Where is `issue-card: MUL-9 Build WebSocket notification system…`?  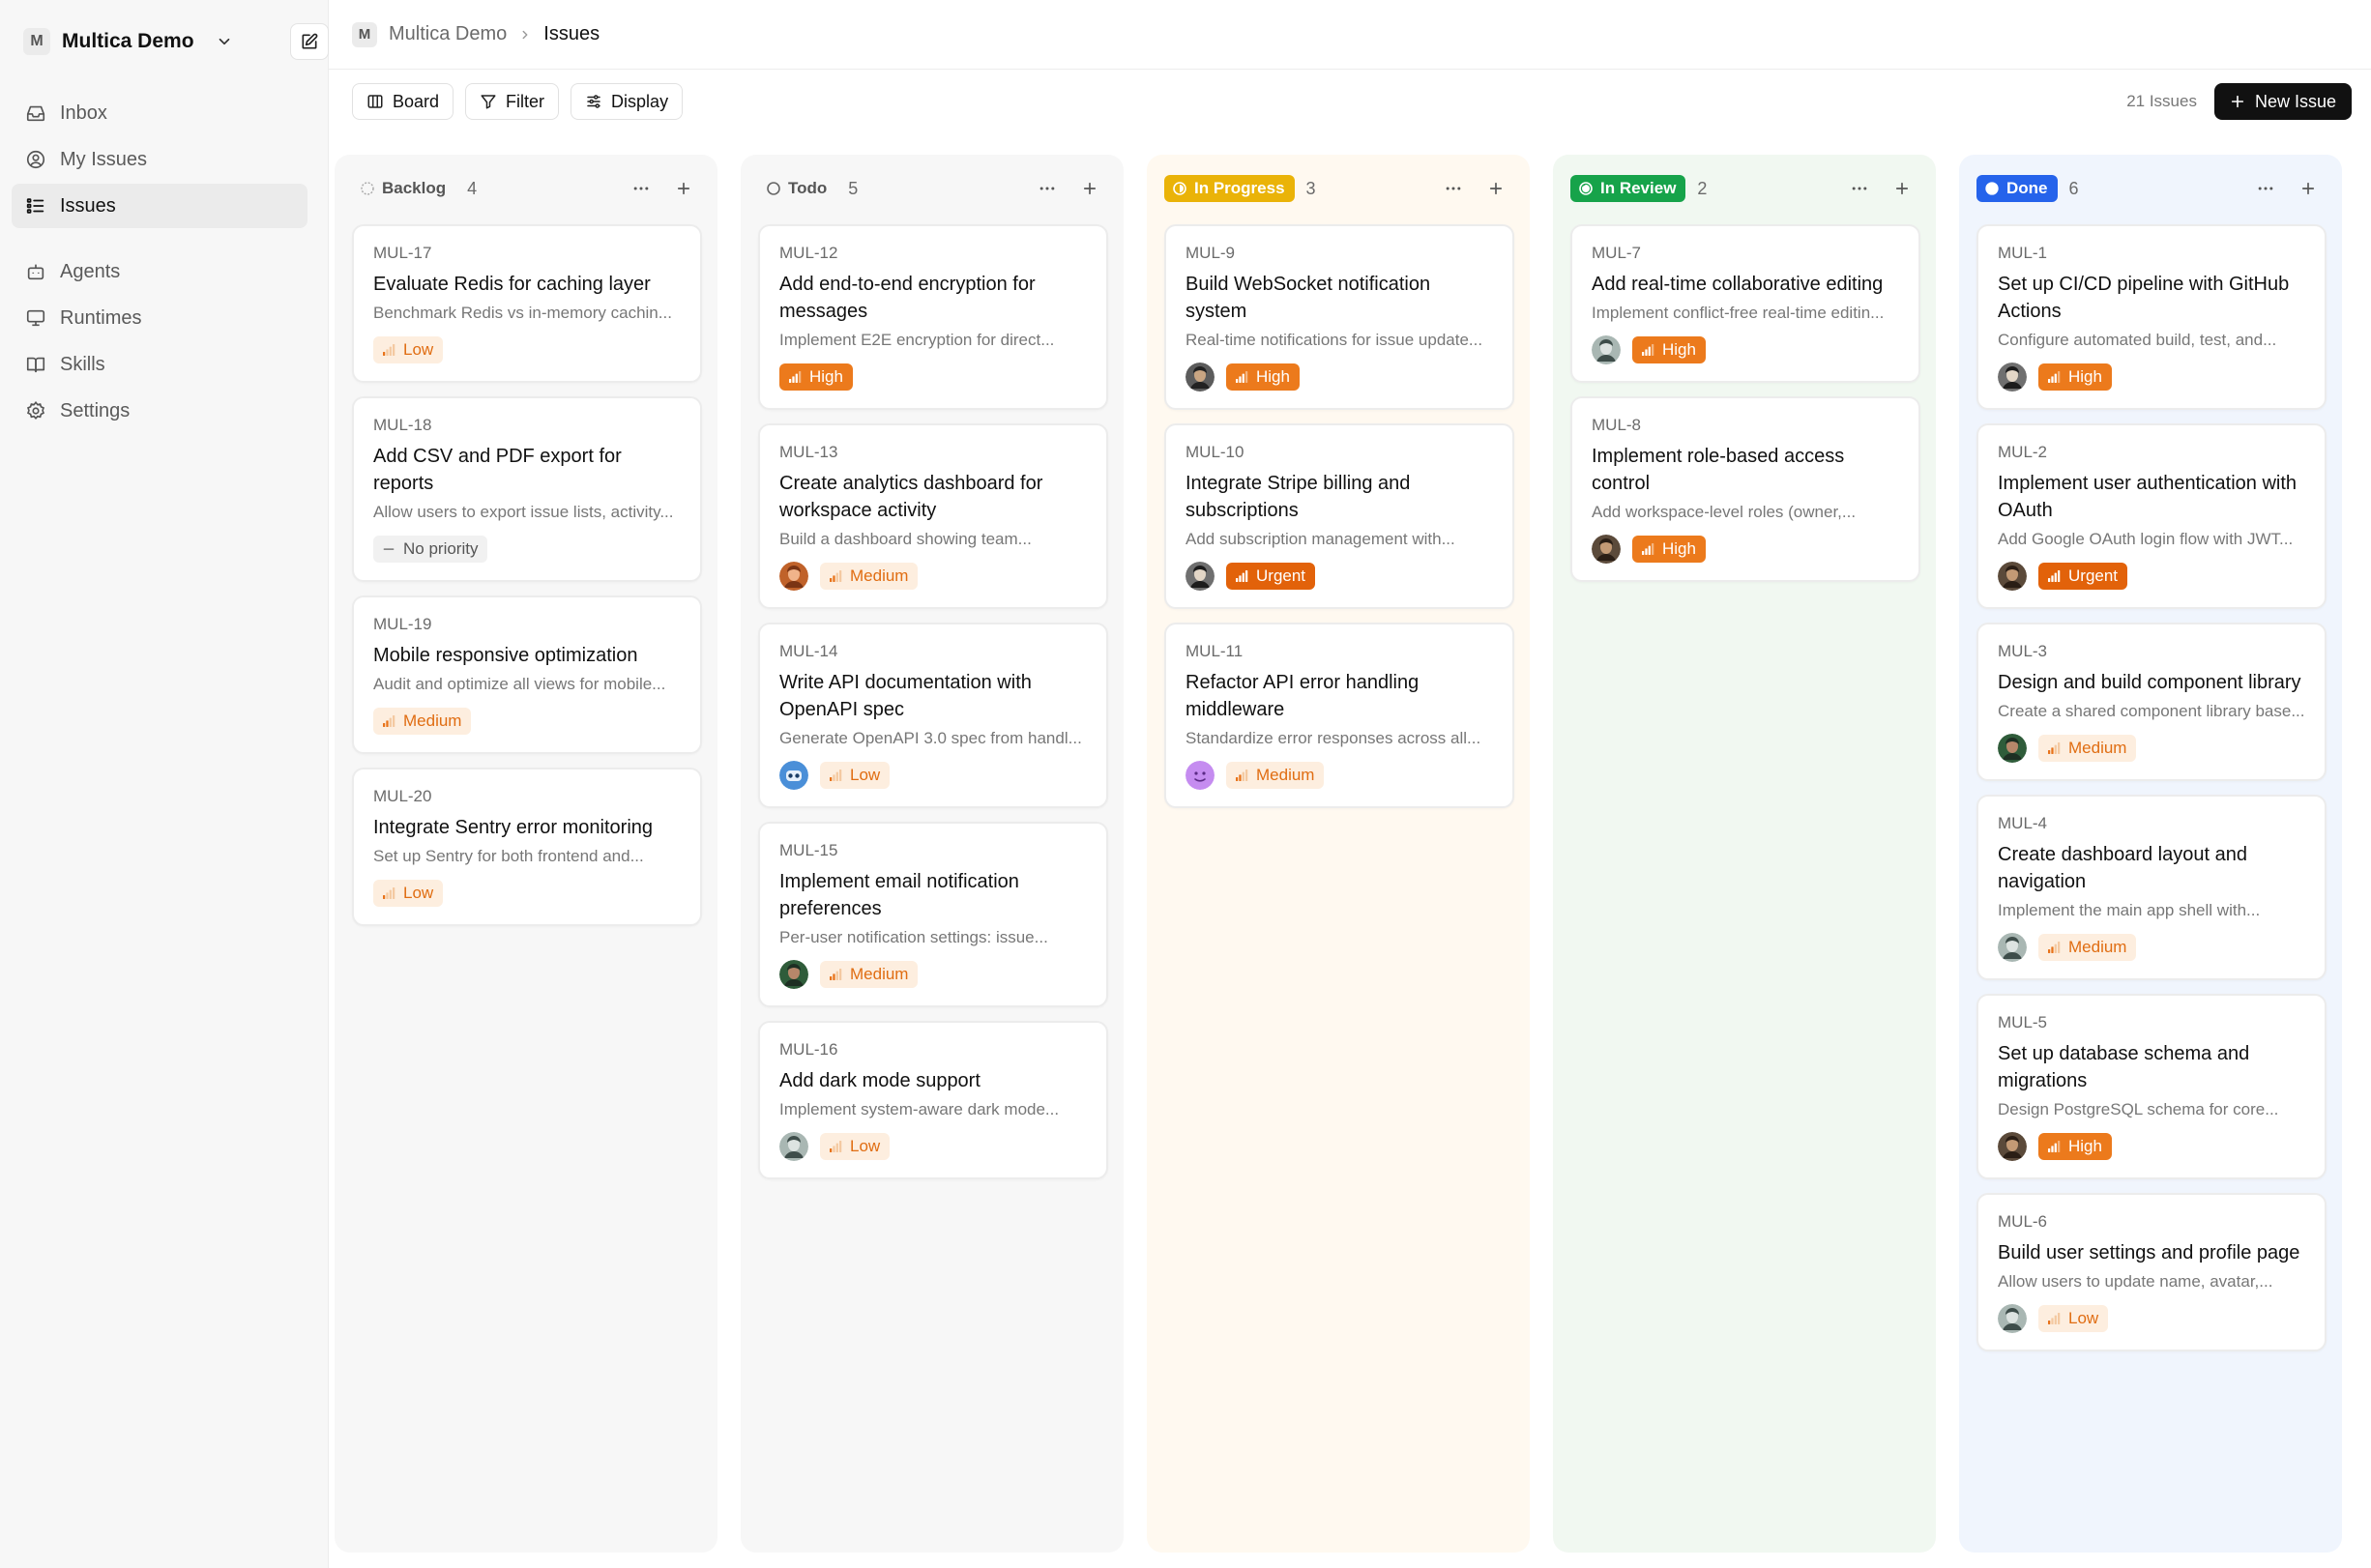
issue-card: MUL-9 Build WebSocket notification system… is located at coordinates (1339, 317).